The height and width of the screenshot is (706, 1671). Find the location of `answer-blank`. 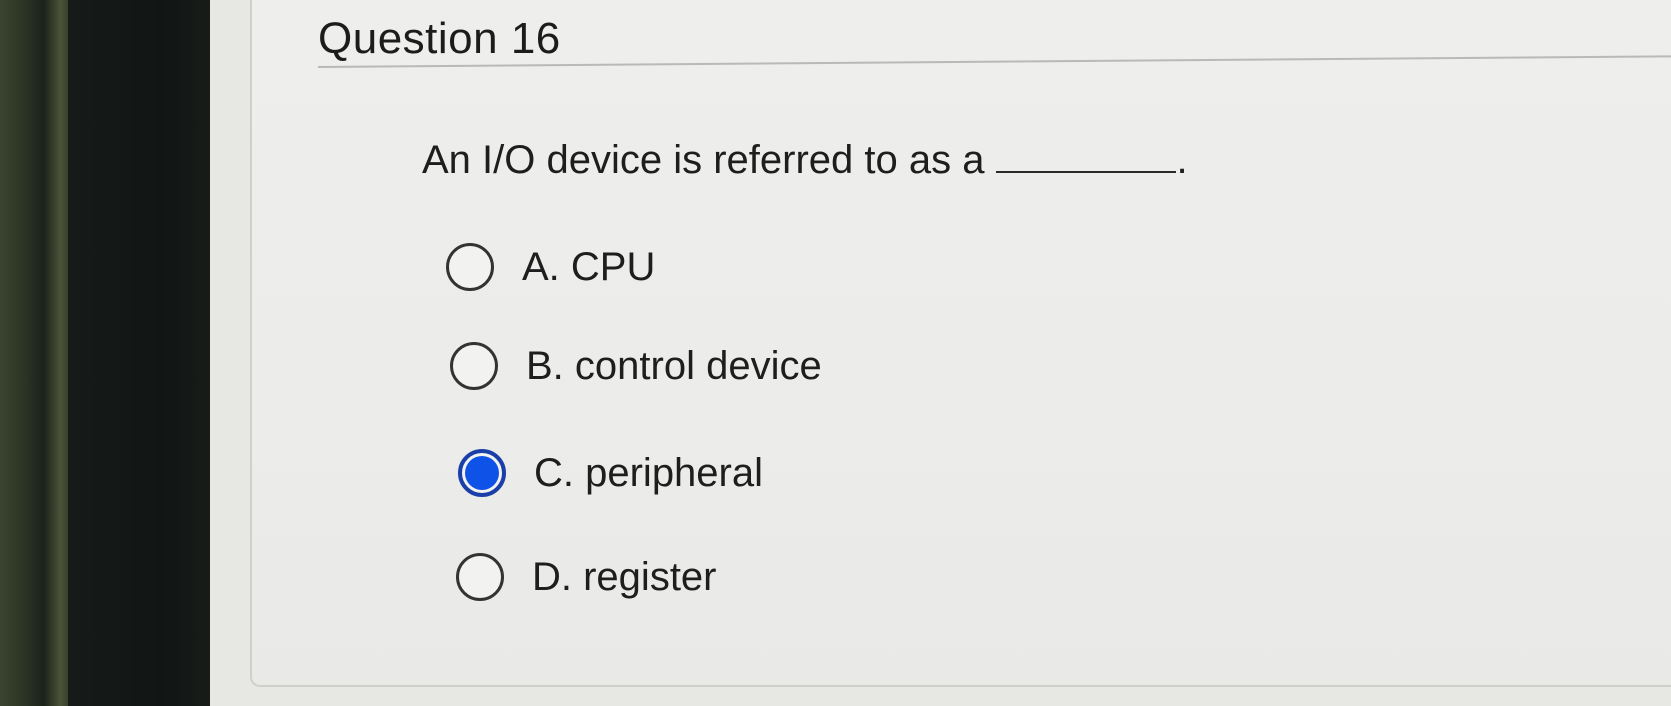

answer-blank is located at coordinates (1086, 157).